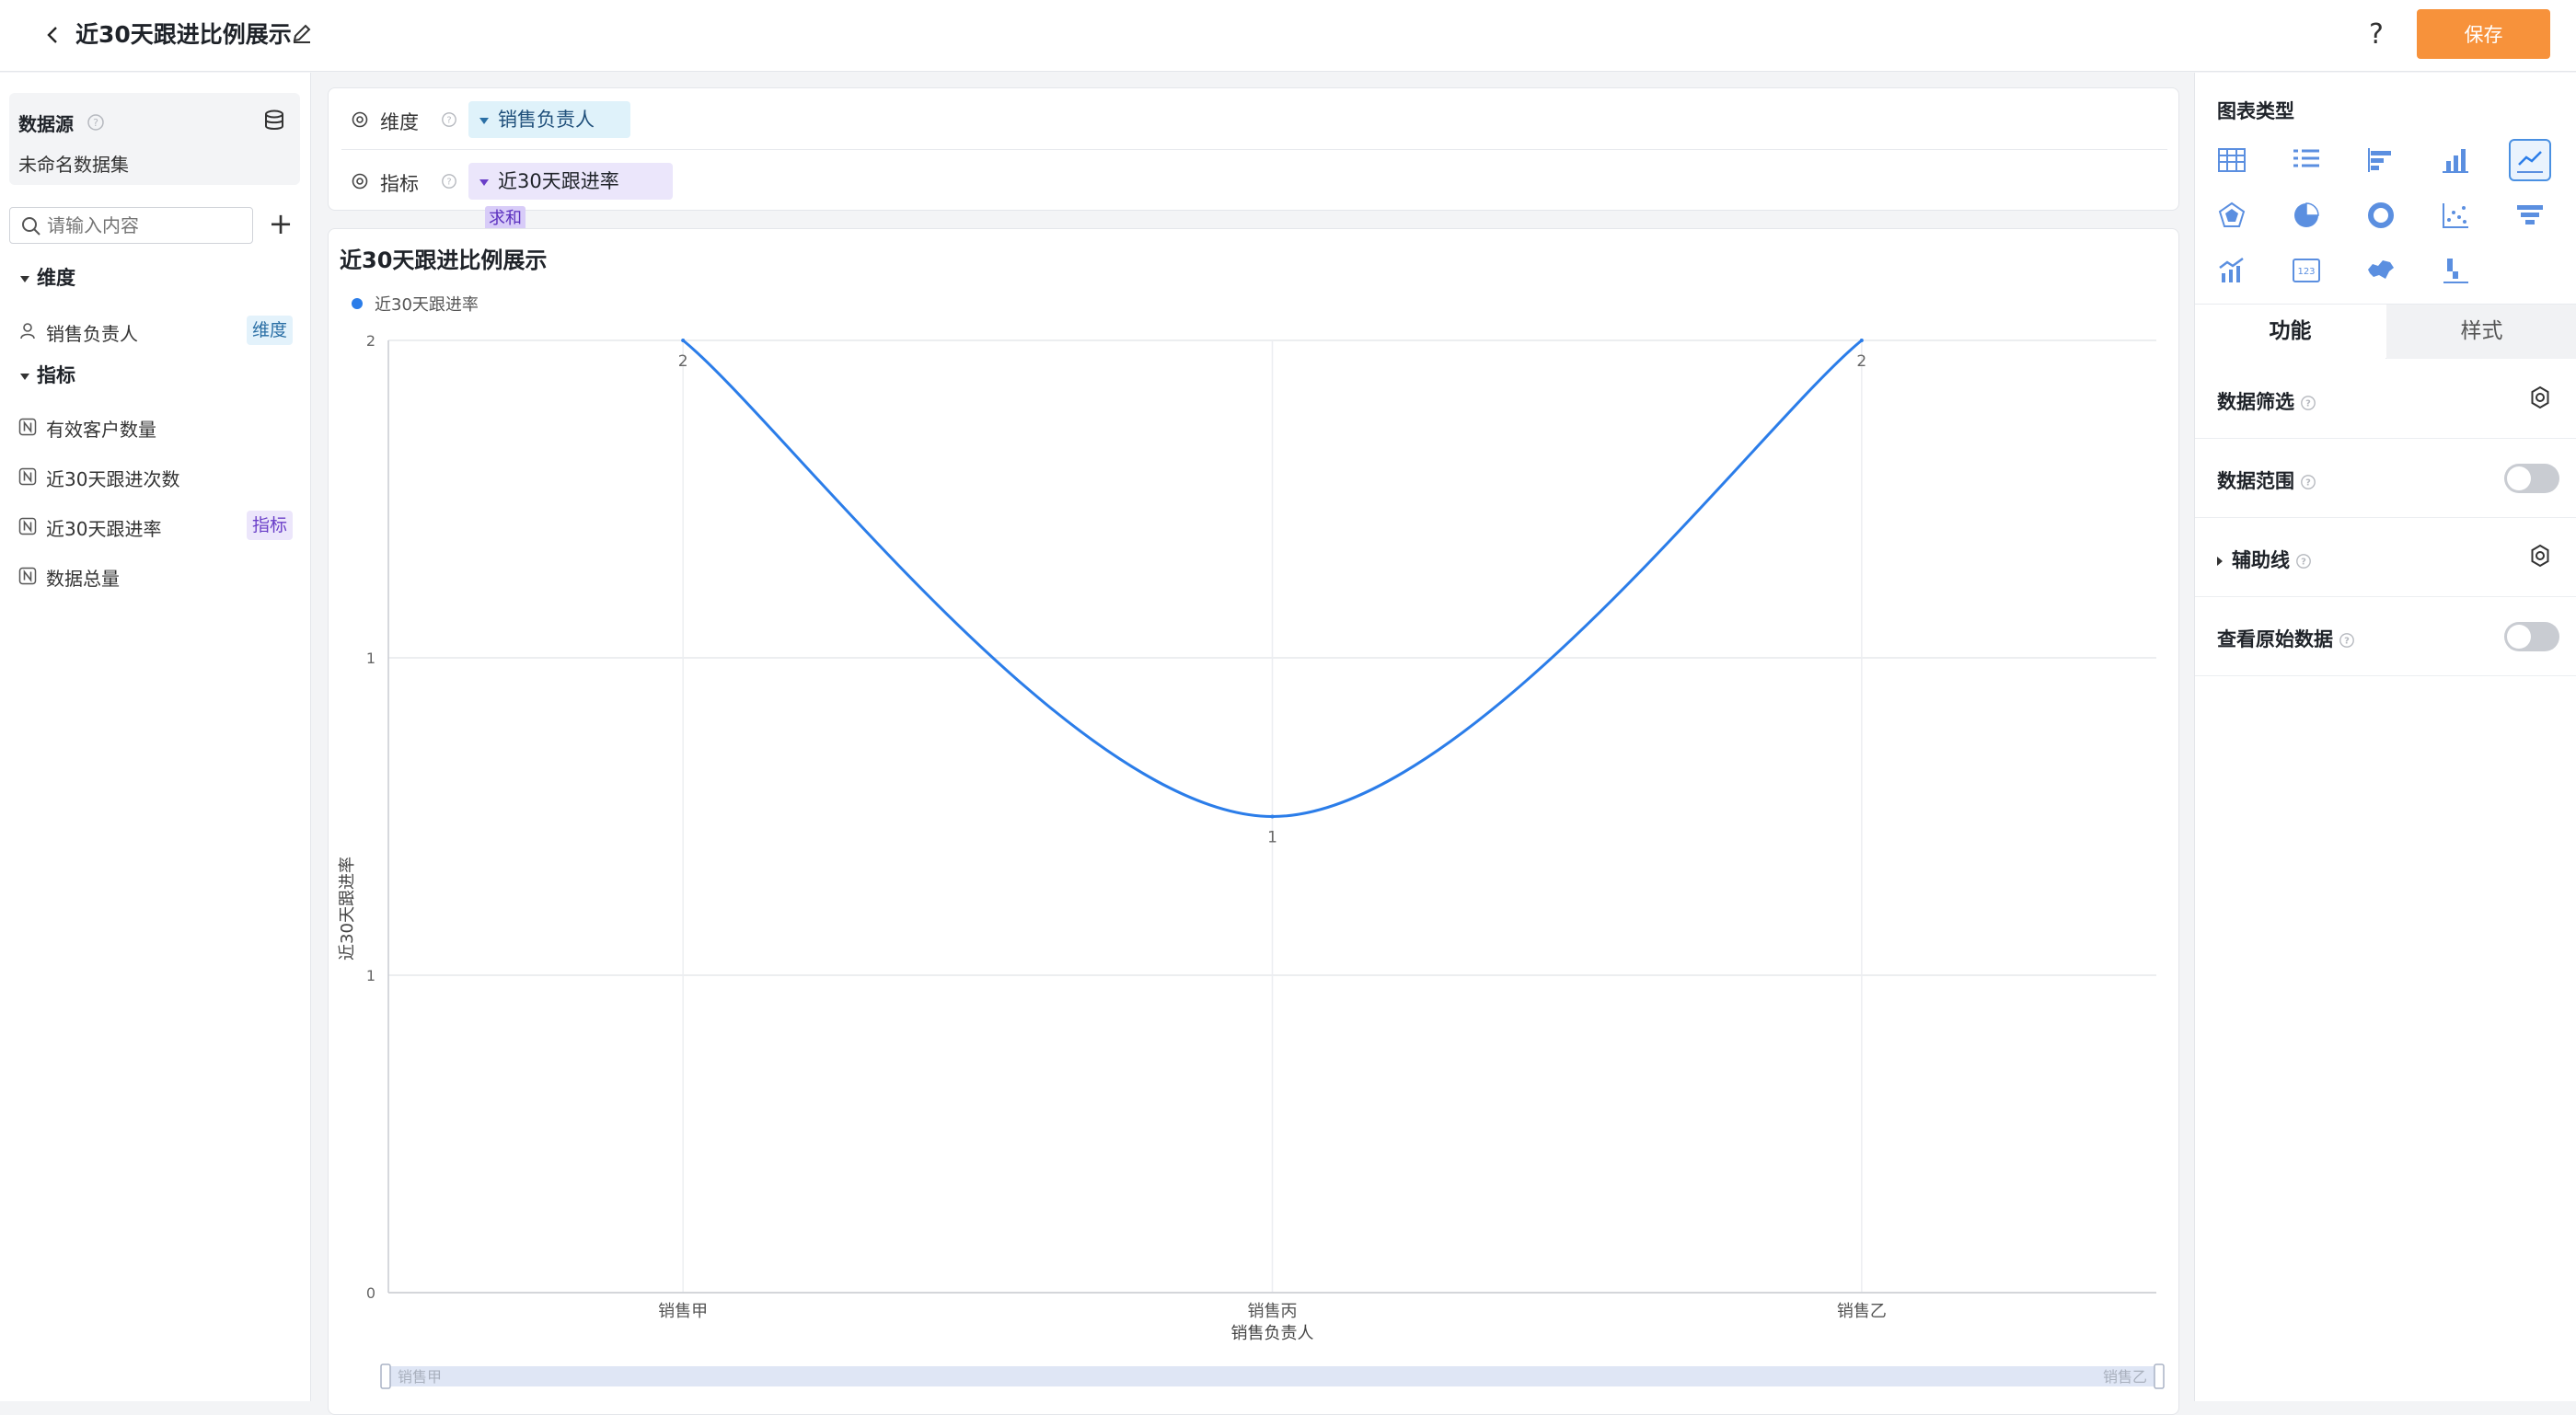 The width and height of the screenshot is (2576, 1415). I want to click on chart-type-radar-icon, so click(2232, 215).